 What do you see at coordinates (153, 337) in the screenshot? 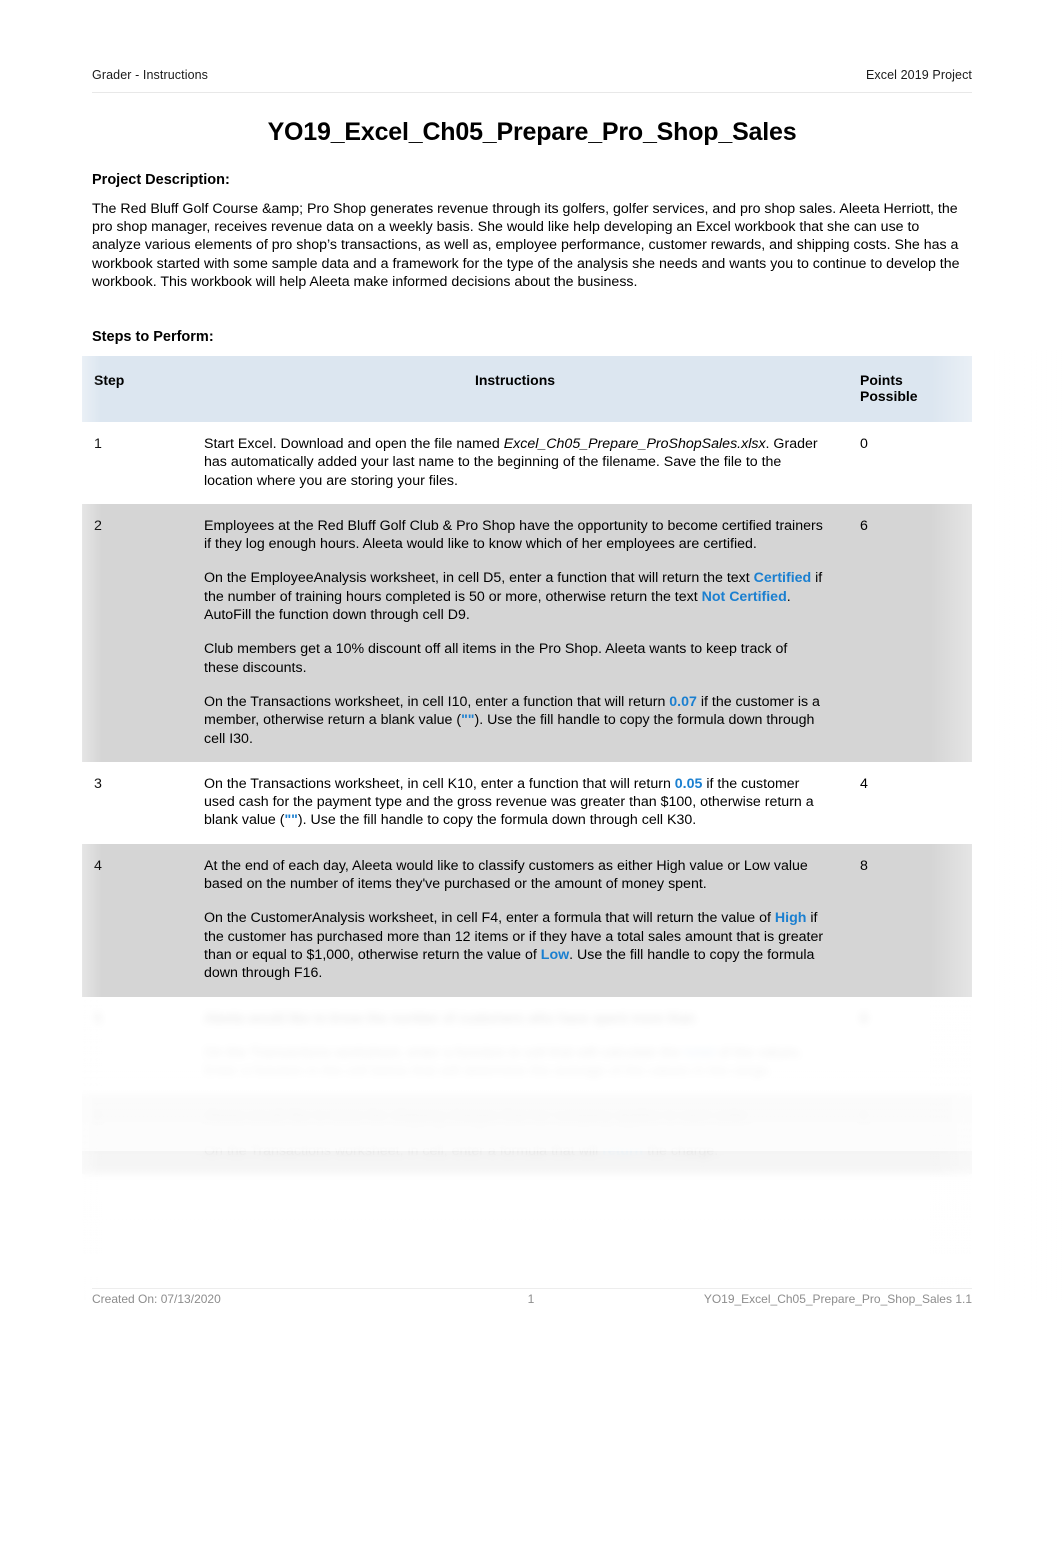
I see `steps-to-perform-heading: Steps to Perform:` at bounding box center [153, 337].